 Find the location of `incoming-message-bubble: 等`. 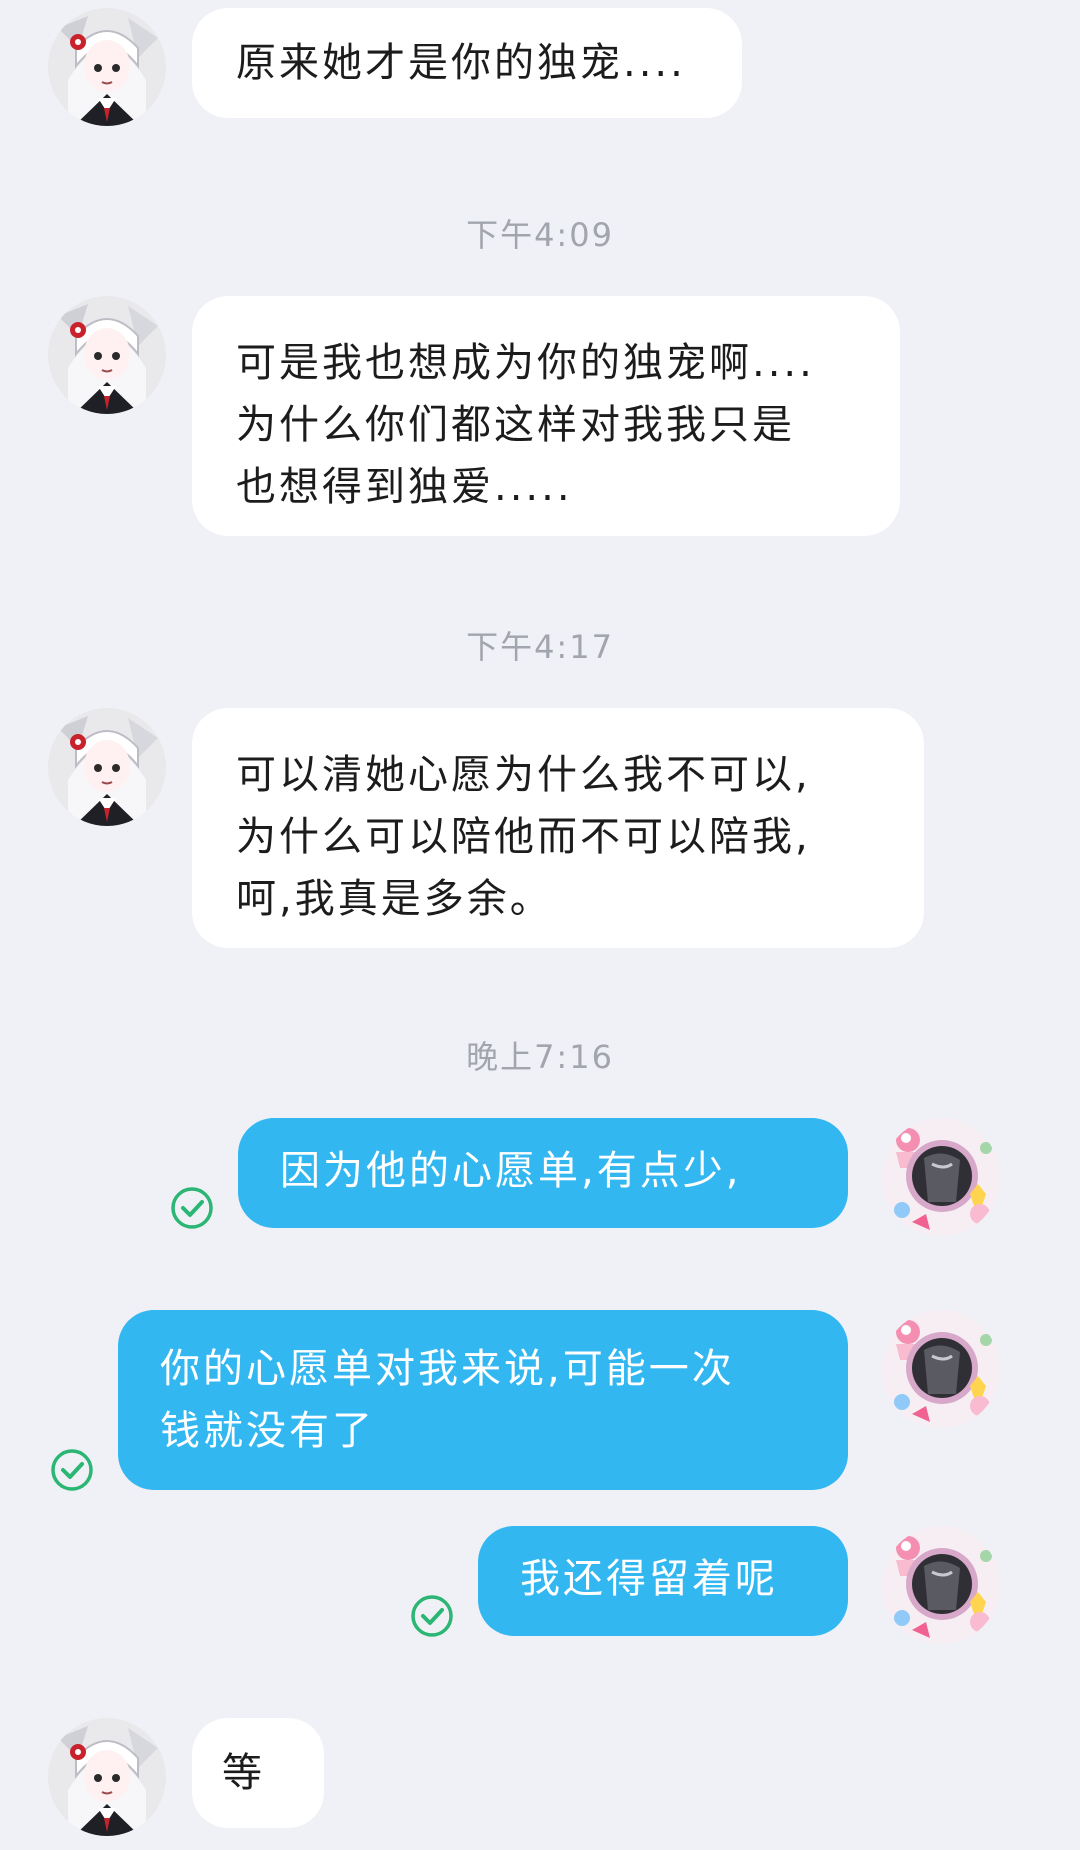

incoming-message-bubble: 等 is located at coordinates (258, 1773).